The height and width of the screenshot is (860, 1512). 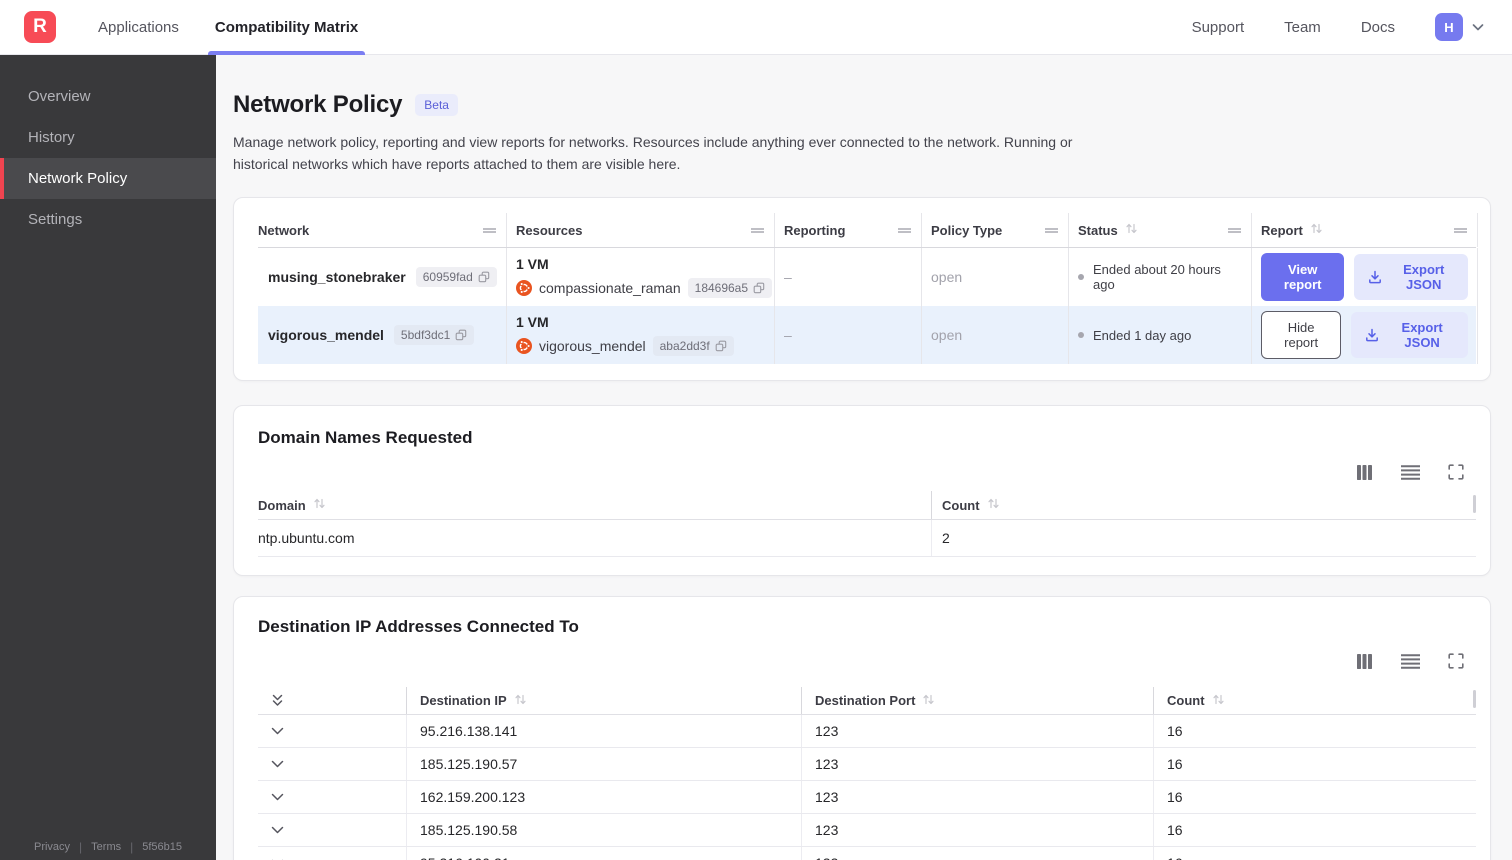 I want to click on download-icon, so click(x=1375, y=277).